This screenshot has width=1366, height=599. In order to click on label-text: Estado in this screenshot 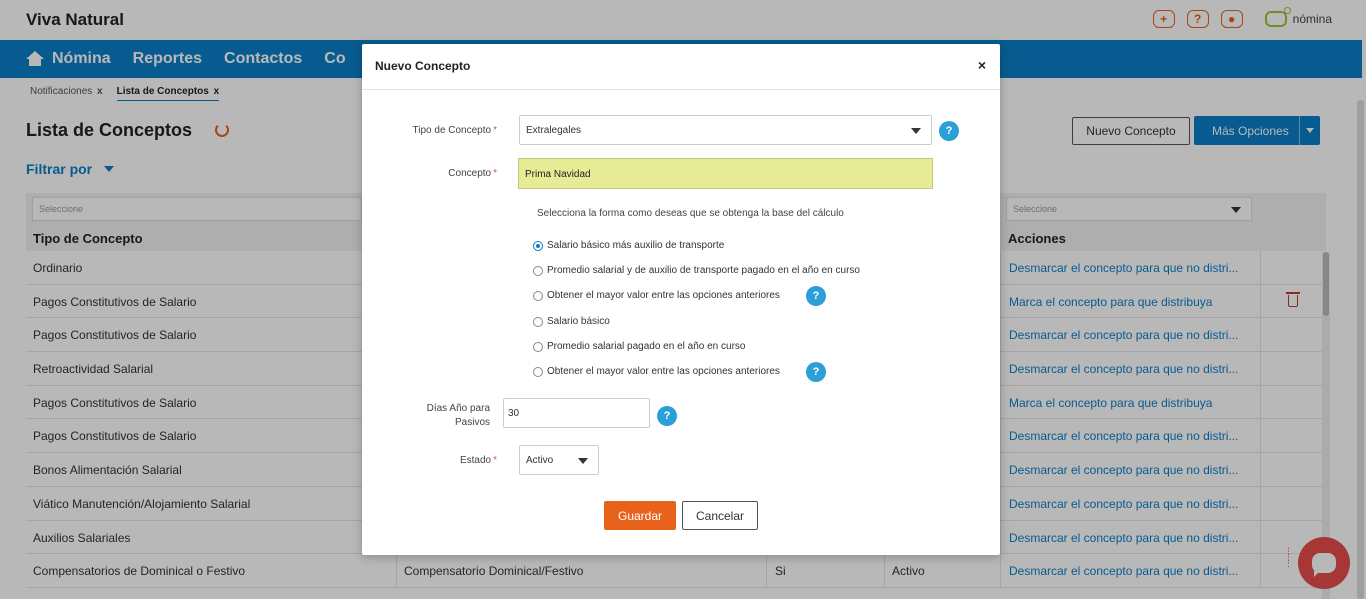, I will do `click(475, 460)`.